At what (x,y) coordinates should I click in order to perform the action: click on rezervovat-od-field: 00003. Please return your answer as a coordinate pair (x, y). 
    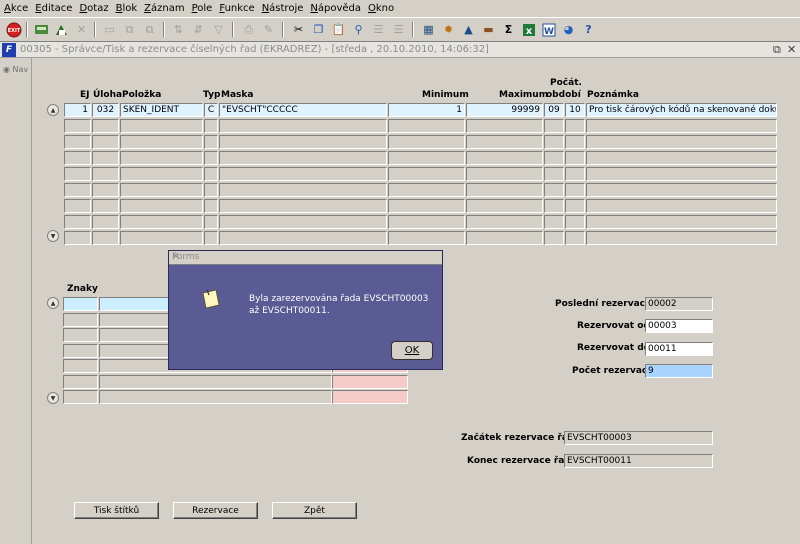
    Looking at the image, I should click on (679, 326).